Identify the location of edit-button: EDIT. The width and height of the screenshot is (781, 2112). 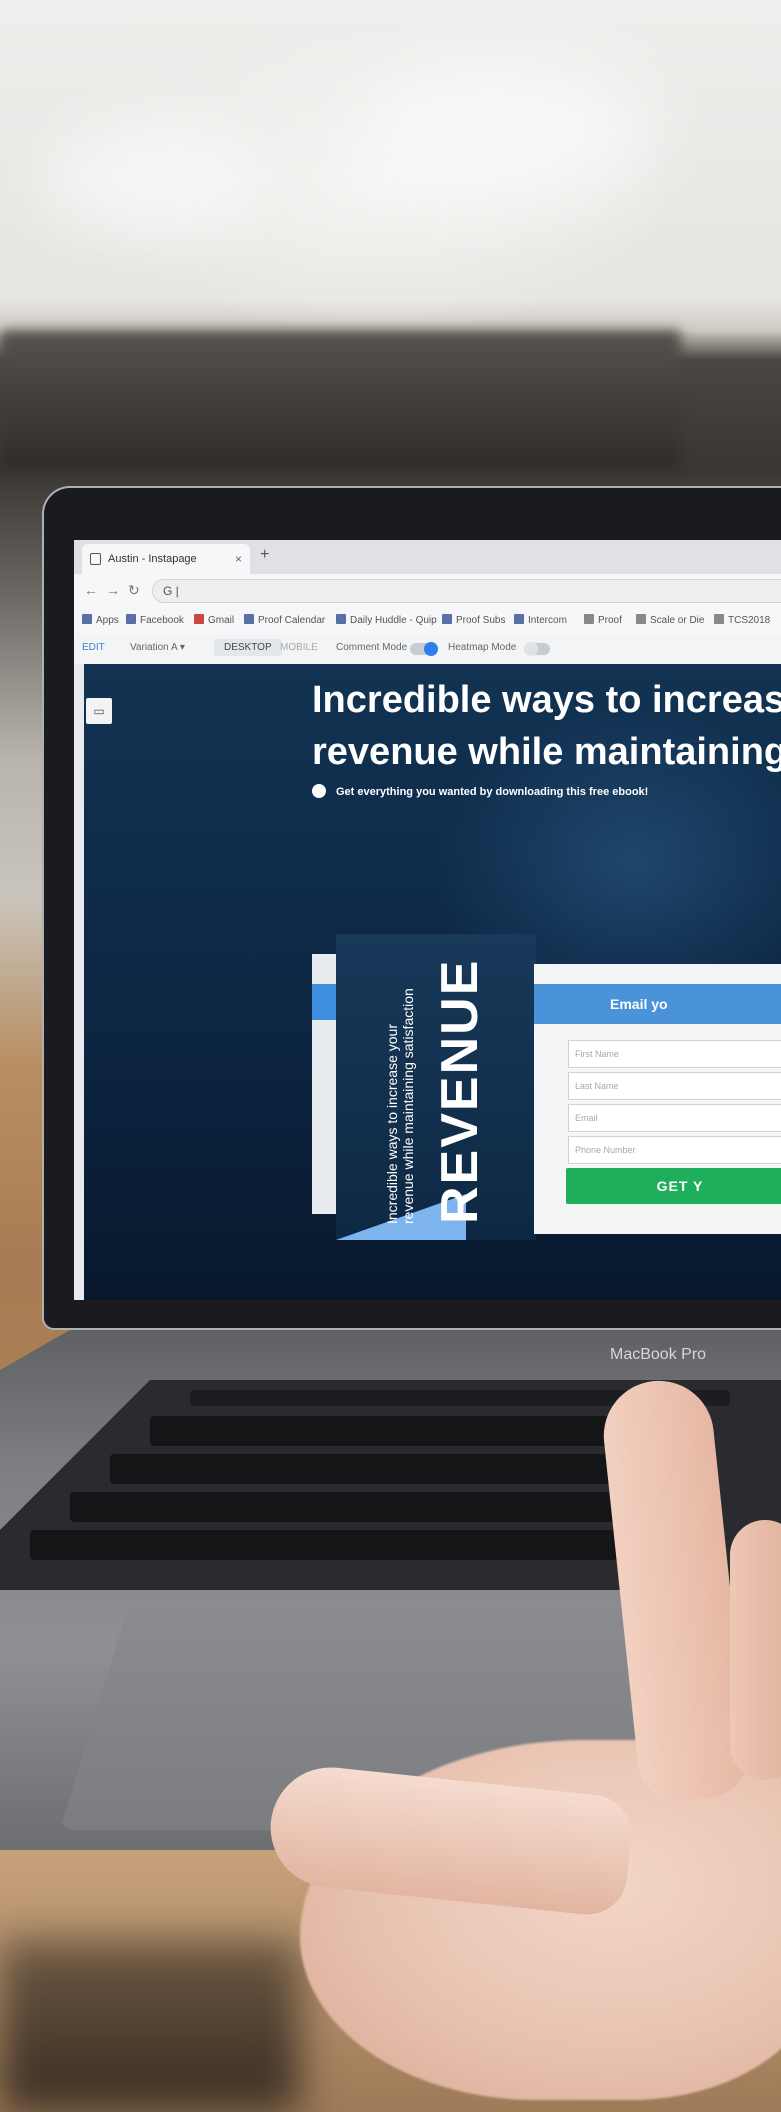
(93, 647).